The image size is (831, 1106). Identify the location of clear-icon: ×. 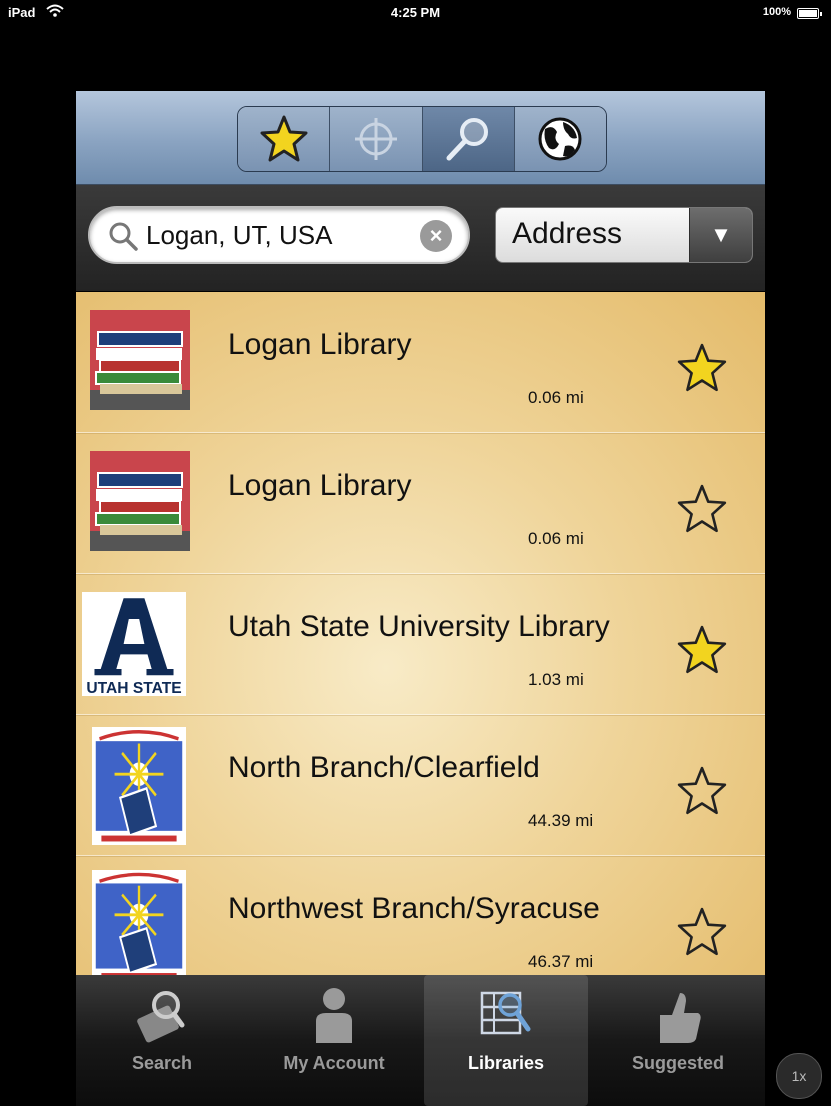
(436, 236).